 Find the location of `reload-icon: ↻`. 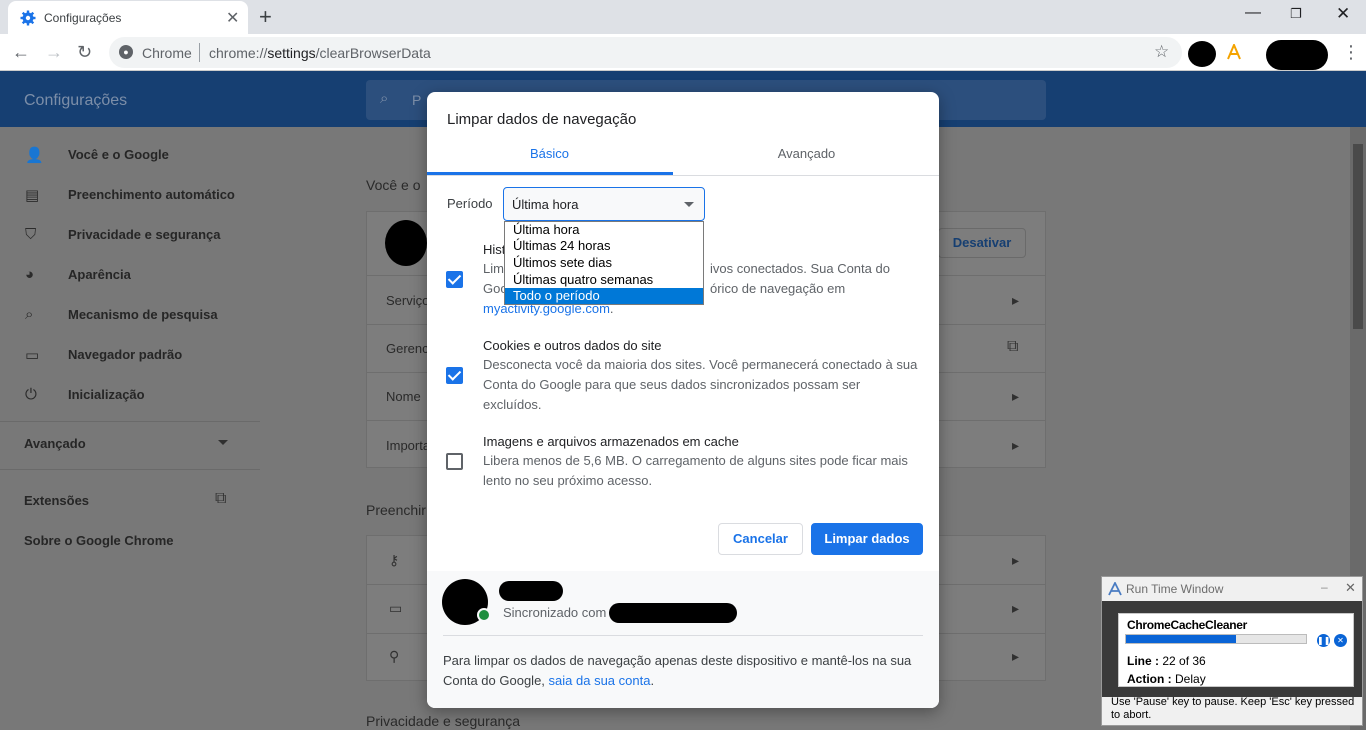

reload-icon: ↻ is located at coordinates (84, 52).